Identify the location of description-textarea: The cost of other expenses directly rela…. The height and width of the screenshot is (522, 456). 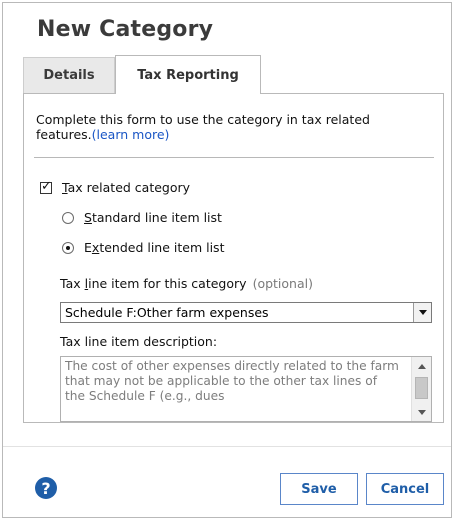
(246, 389).